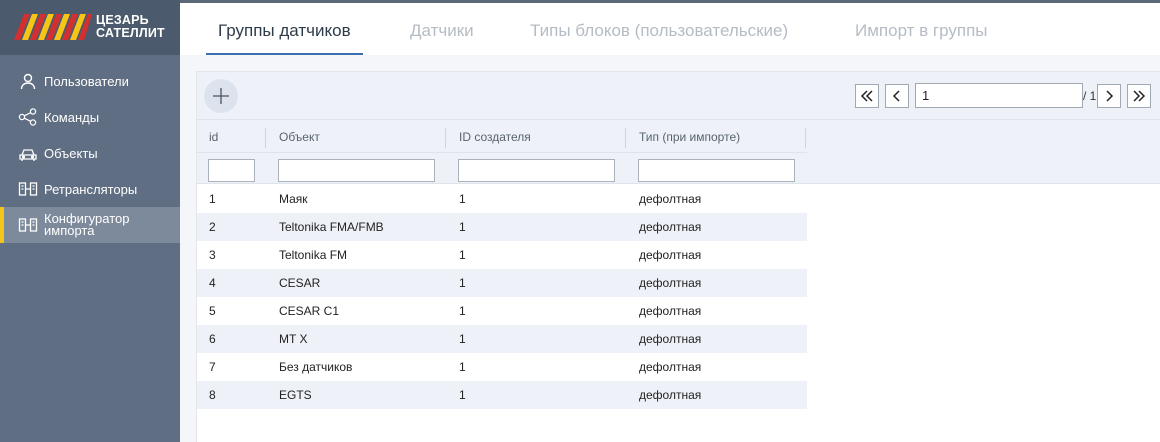 This screenshot has height=442, width=1160. What do you see at coordinates (502, 255) in the screenshot?
I see `table-row: 3 Teltonika FM 1 дефолтная` at bounding box center [502, 255].